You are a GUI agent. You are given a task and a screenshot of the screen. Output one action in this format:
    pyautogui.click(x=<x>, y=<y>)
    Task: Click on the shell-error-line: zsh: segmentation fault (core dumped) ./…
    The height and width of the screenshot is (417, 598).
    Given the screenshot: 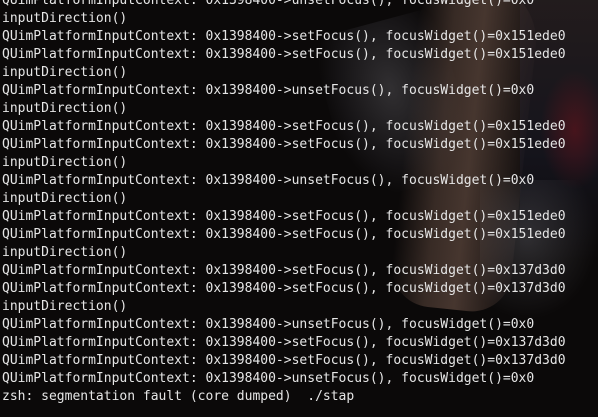 What is the action you would take?
    pyautogui.click(x=178, y=396)
    